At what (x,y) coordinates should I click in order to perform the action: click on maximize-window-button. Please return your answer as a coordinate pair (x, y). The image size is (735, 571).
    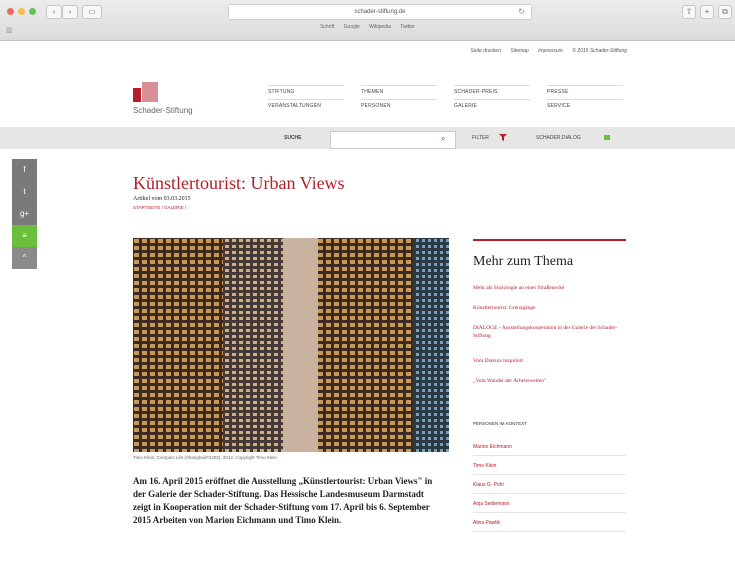
    Looking at the image, I should click on (32, 11).